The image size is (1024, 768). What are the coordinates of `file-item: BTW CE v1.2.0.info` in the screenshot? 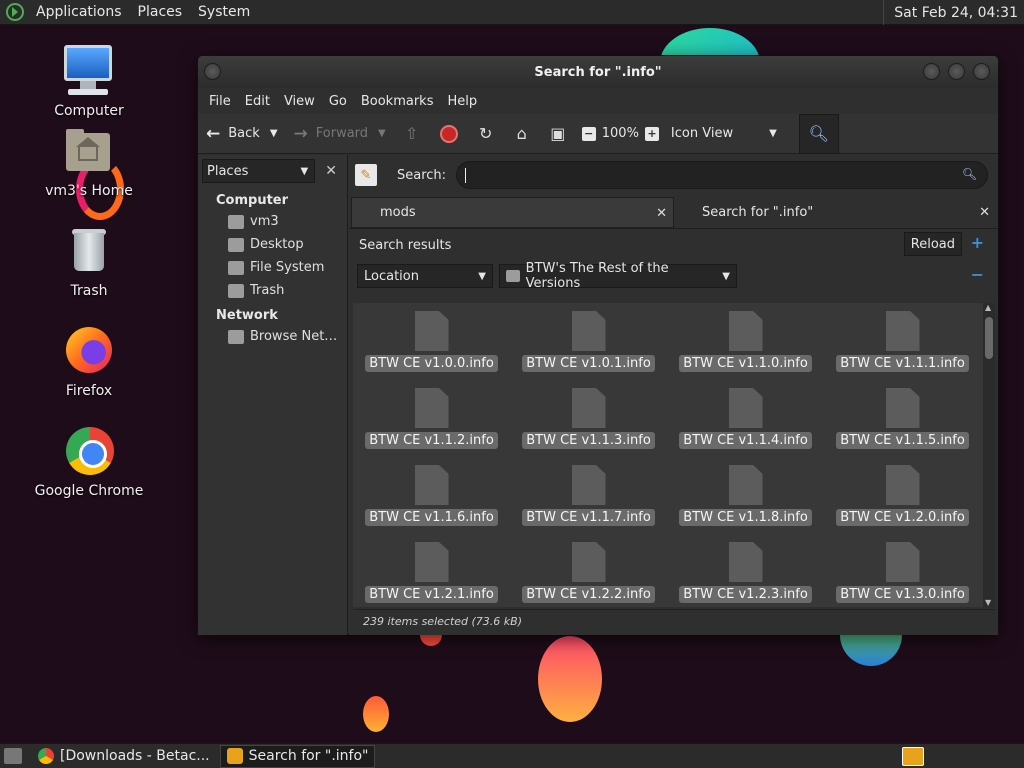 It's located at (902, 503).